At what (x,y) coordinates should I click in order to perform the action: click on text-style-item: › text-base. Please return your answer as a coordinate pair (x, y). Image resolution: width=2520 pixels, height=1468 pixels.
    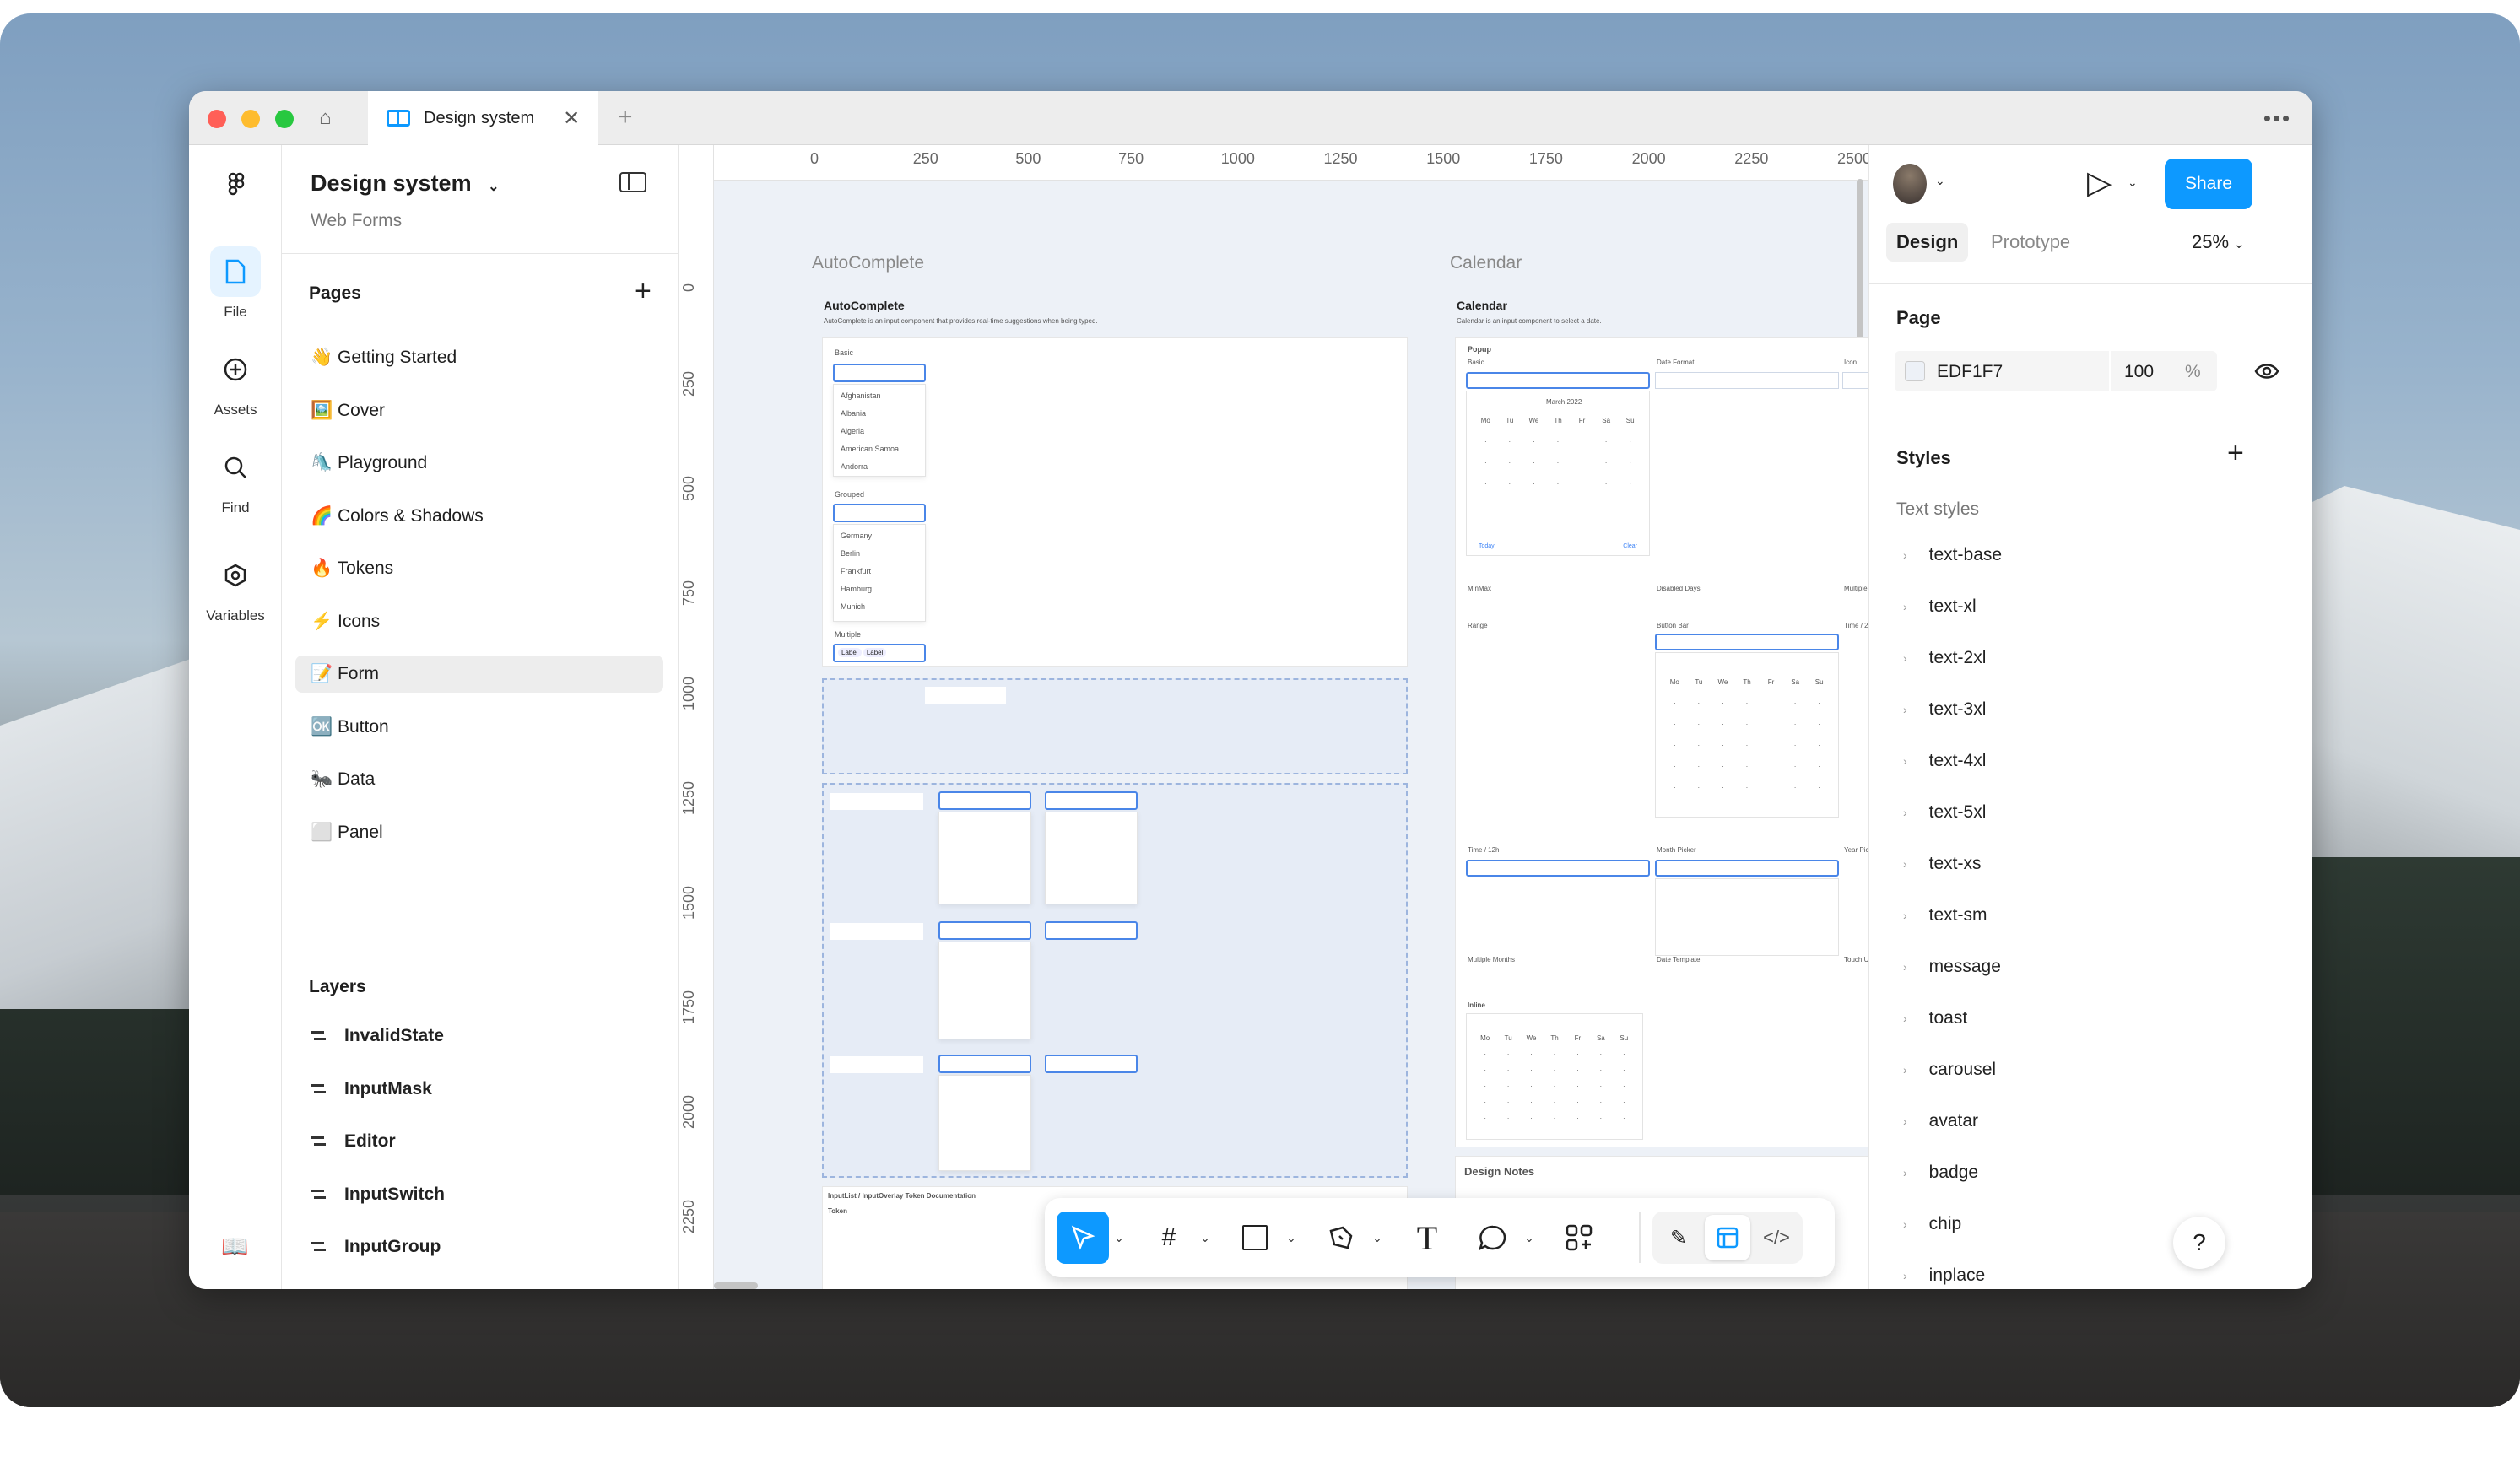
    Looking at the image, I should click on (1953, 555).